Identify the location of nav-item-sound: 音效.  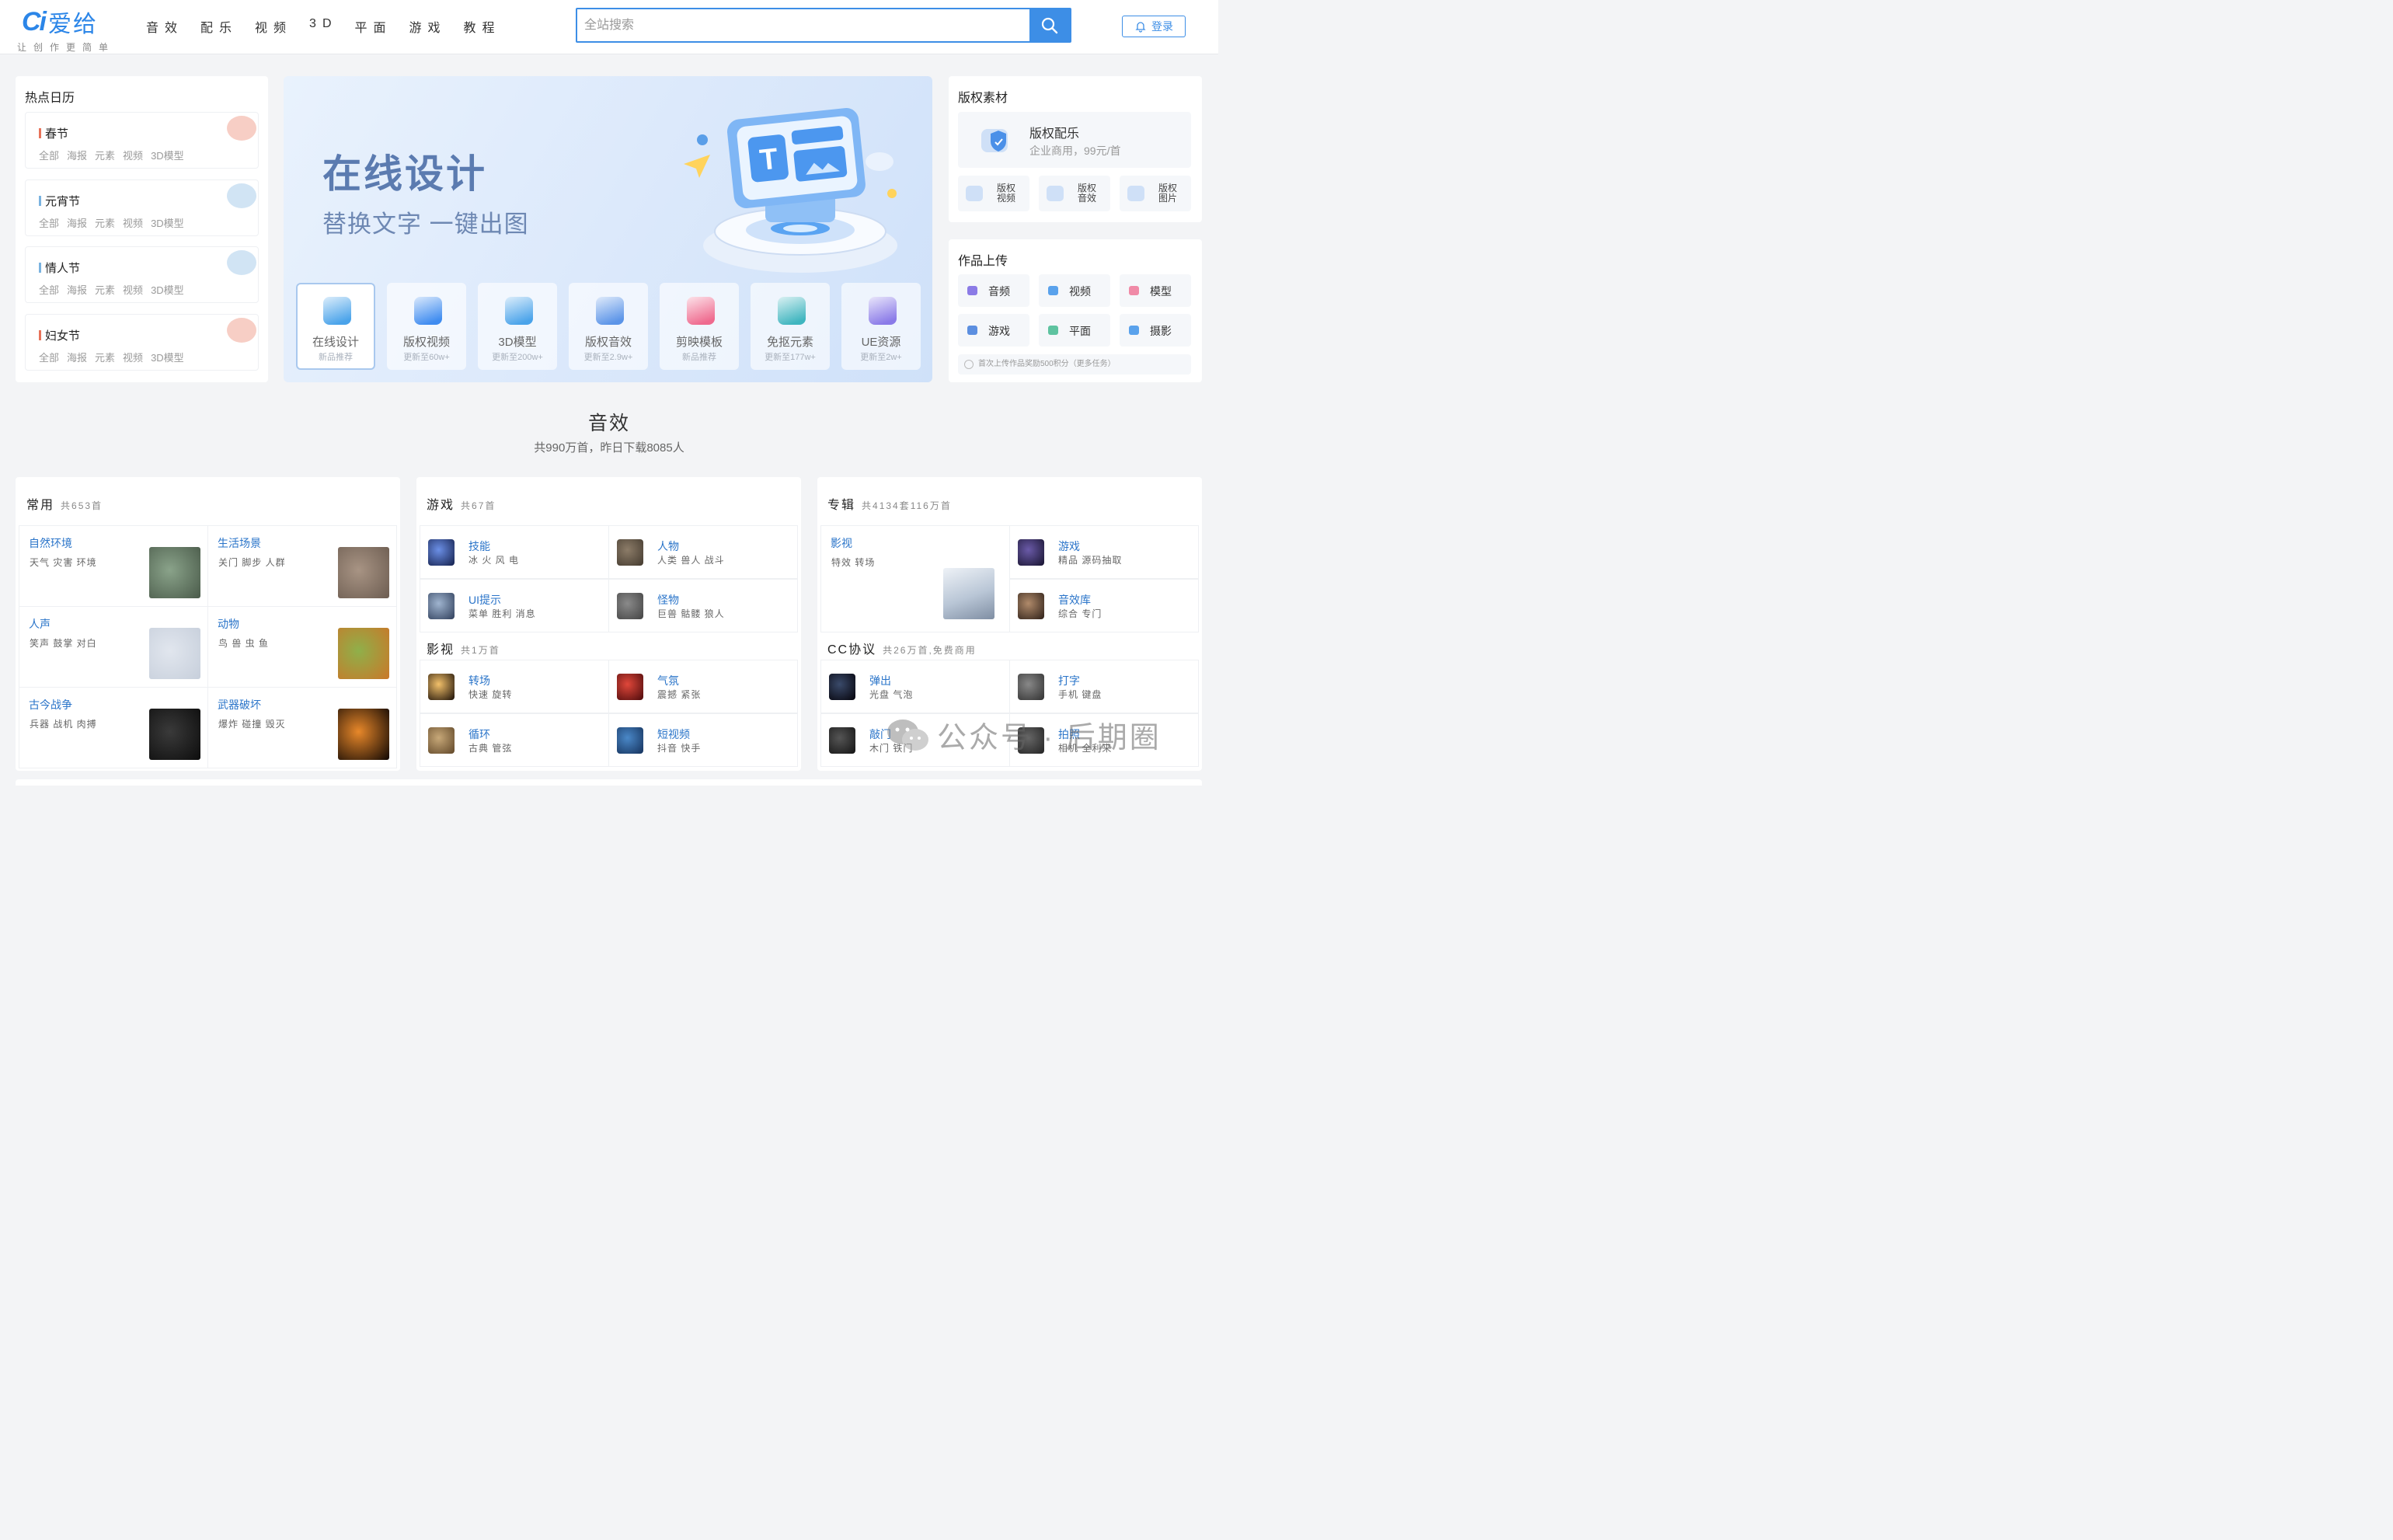
(164, 26).